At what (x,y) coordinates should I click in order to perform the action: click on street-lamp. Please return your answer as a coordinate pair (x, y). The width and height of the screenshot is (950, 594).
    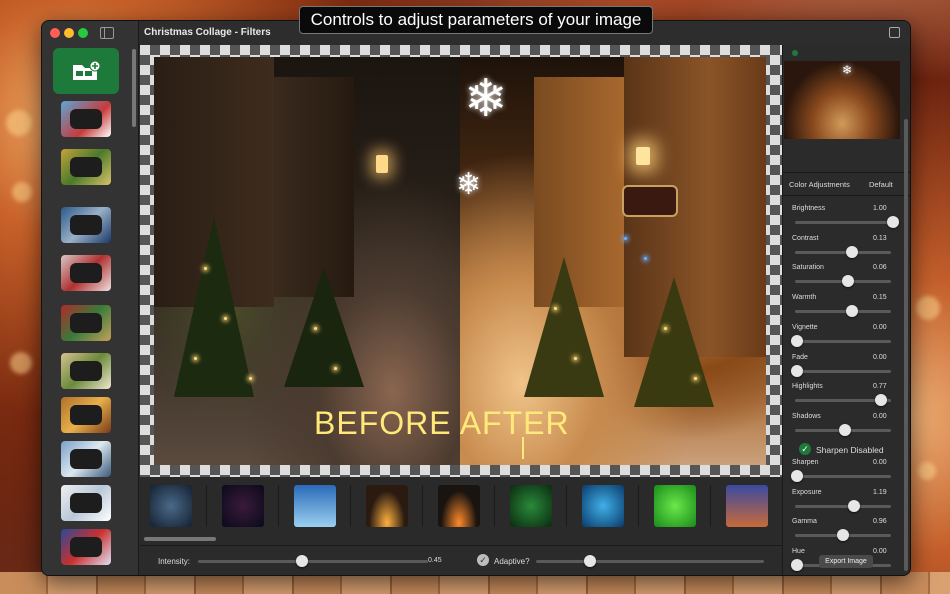
    Looking at the image, I should click on (643, 156).